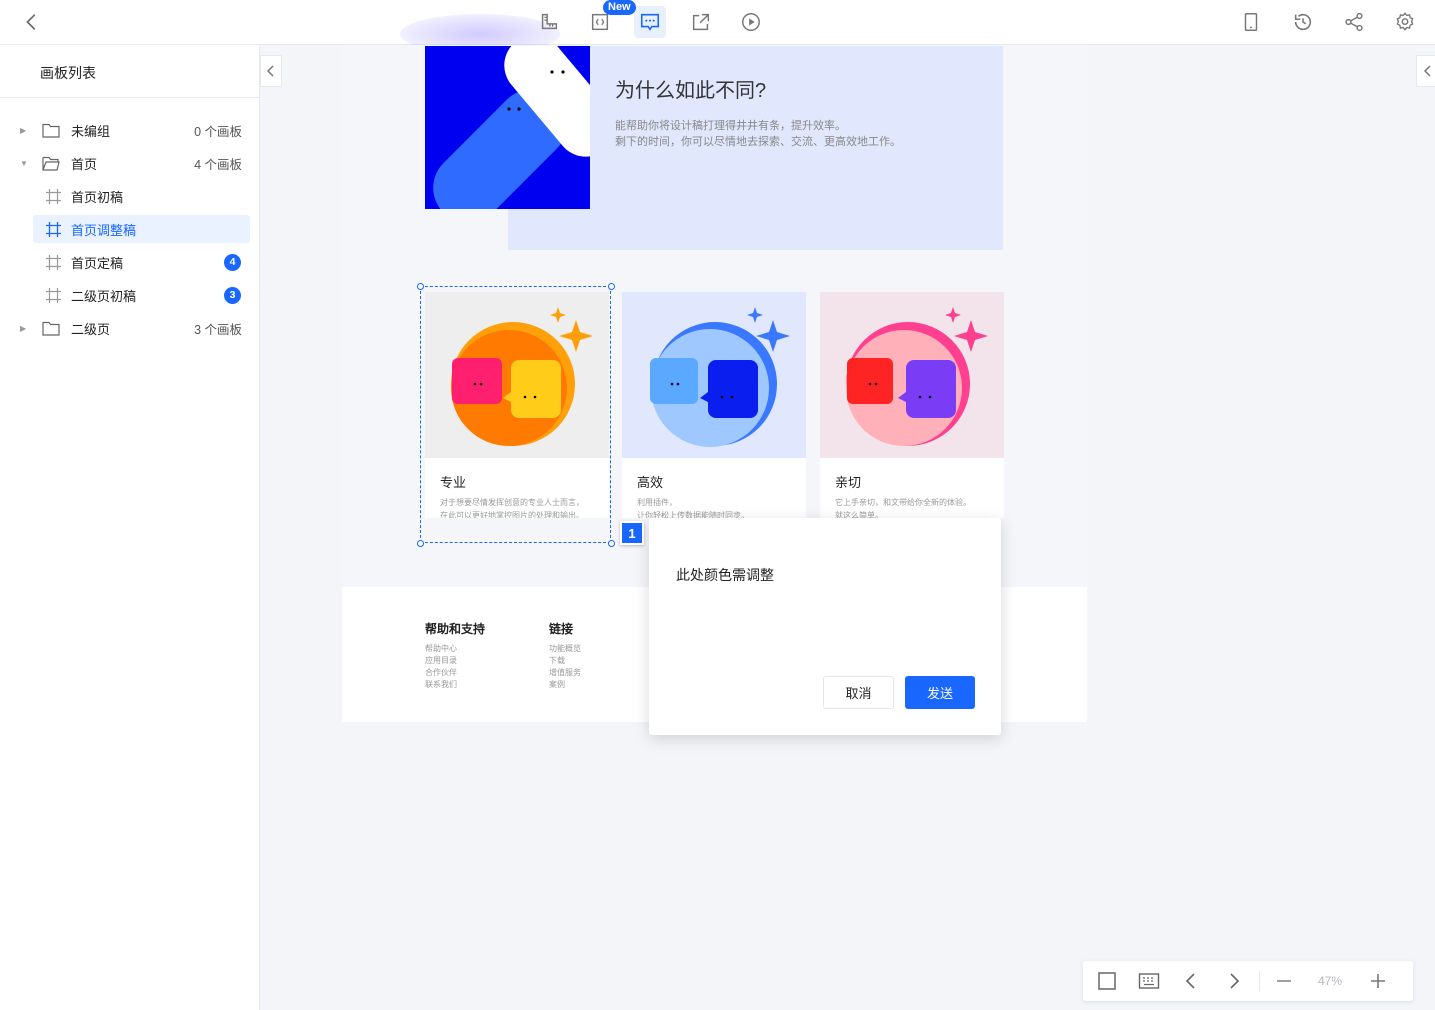  What do you see at coordinates (632, 533) in the screenshot?
I see `comment-pin: 1` at bounding box center [632, 533].